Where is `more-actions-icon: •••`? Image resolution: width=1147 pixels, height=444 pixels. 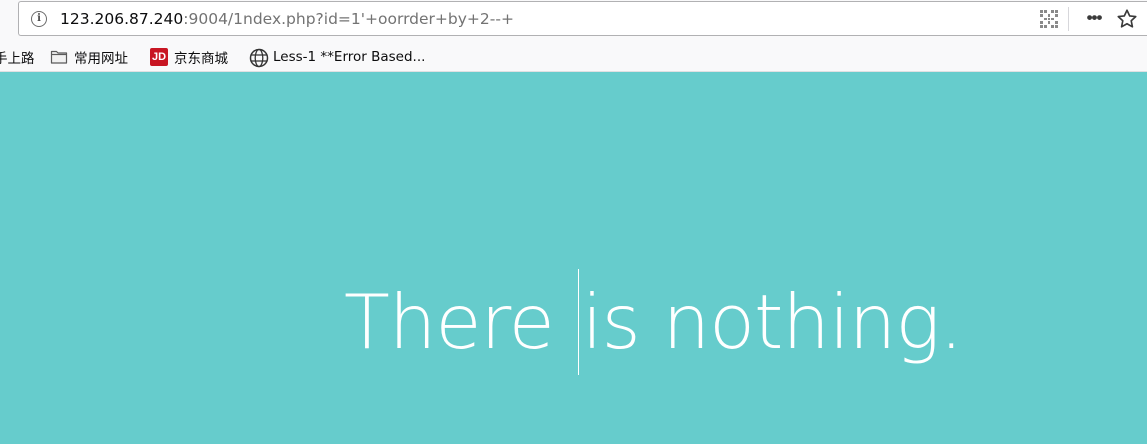 more-actions-icon: ••• is located at coordinates (1094, 18).